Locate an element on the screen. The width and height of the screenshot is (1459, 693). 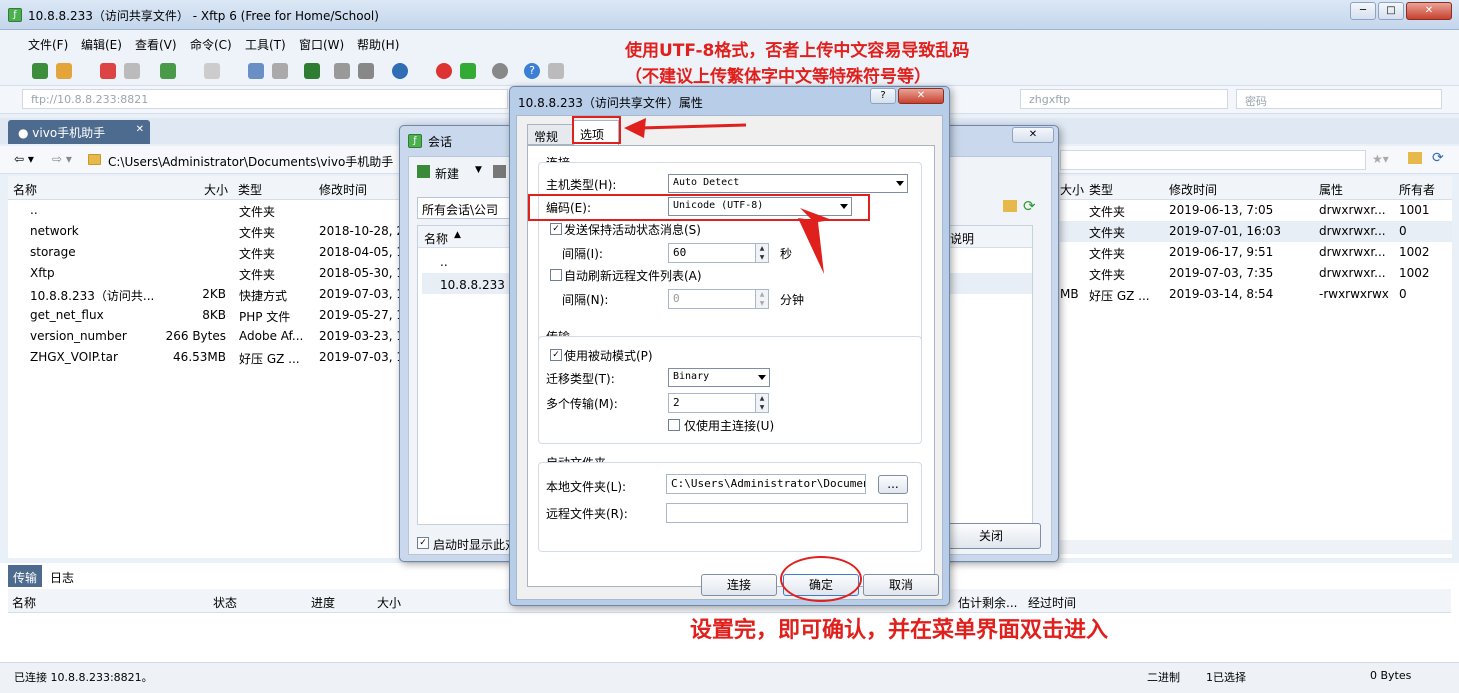
table-row: network 文件夹 2018-10-28, 2 is located at coordinates (204, 231).